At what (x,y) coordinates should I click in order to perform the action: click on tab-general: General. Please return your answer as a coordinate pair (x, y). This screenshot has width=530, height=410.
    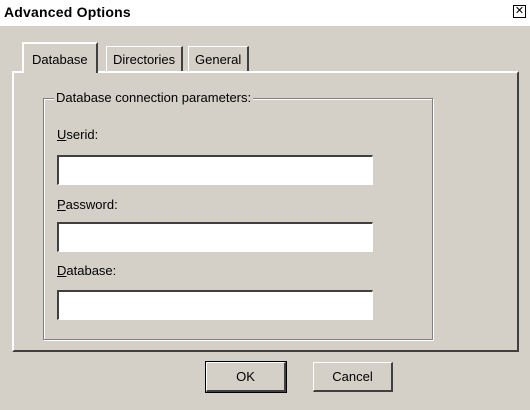
    Looking at the image, I should click on (219, 58).